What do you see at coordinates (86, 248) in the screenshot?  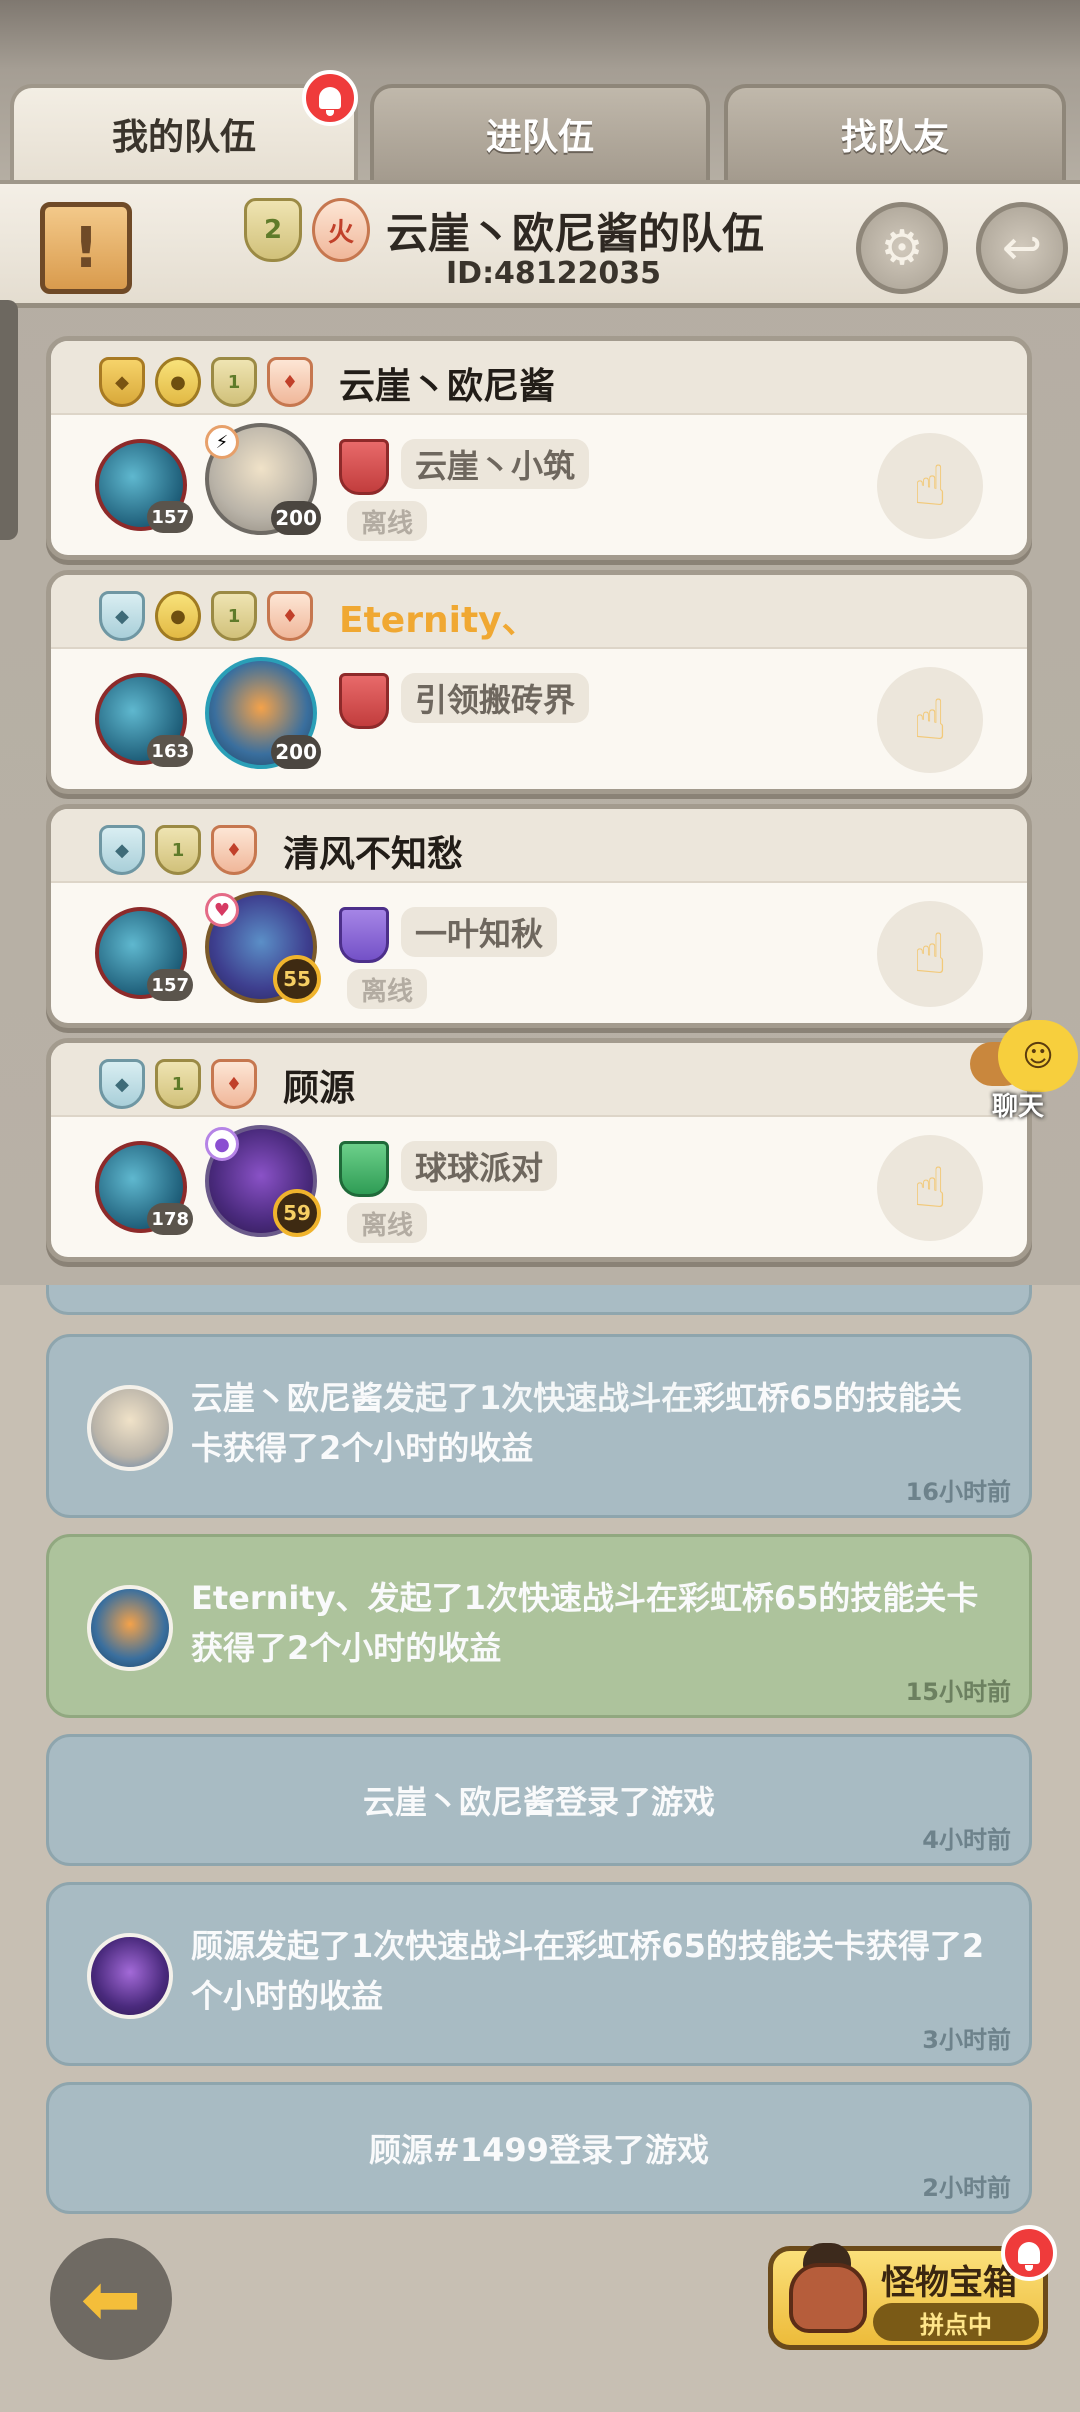 I see `scroll-notice-icon: !` at bounding box center [86, 248].